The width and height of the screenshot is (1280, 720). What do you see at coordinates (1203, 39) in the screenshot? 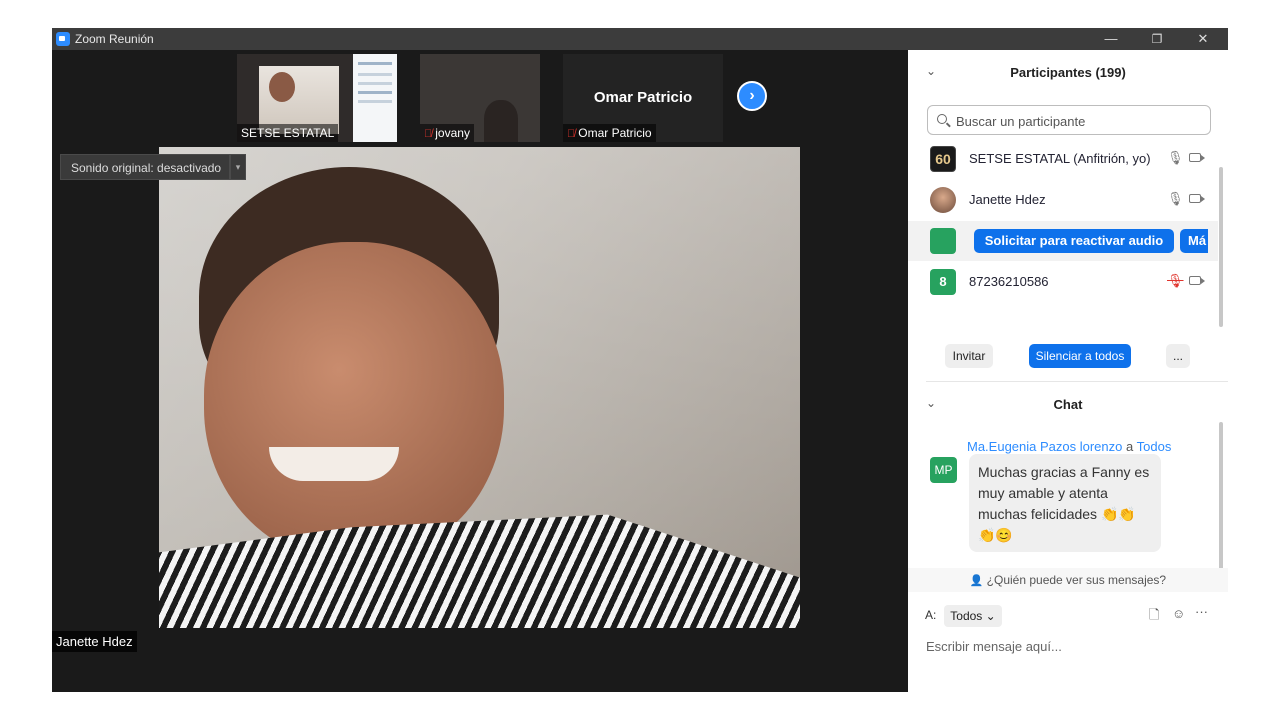
I see `close-button: ✕` at bounding box center [1203, 39].